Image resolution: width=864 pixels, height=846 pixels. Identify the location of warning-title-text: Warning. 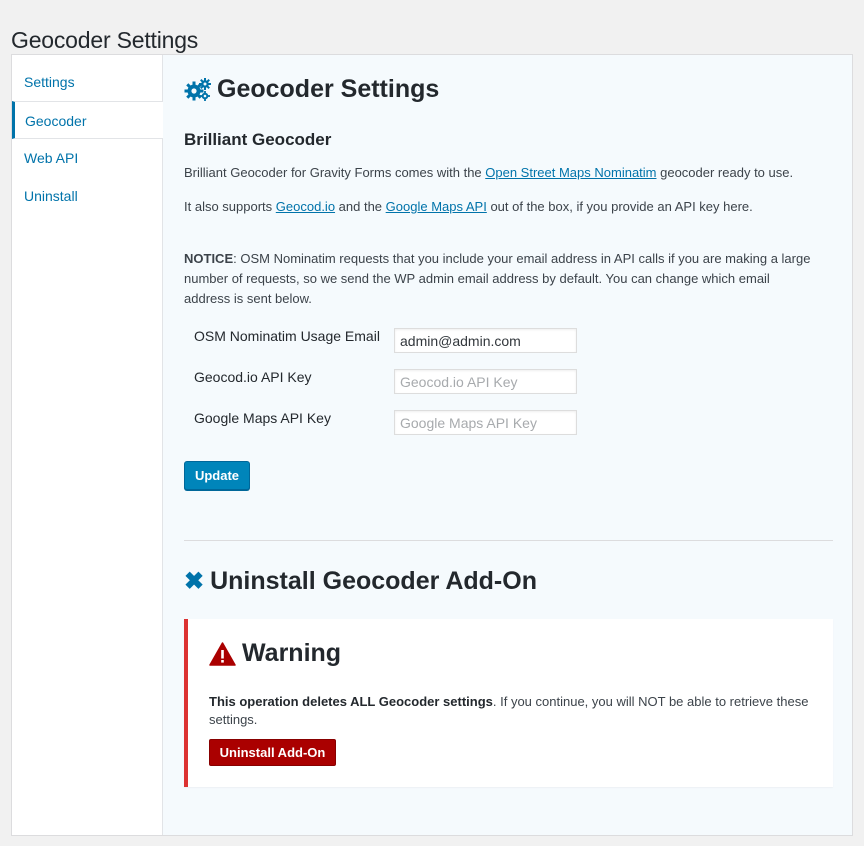
(292, 653).